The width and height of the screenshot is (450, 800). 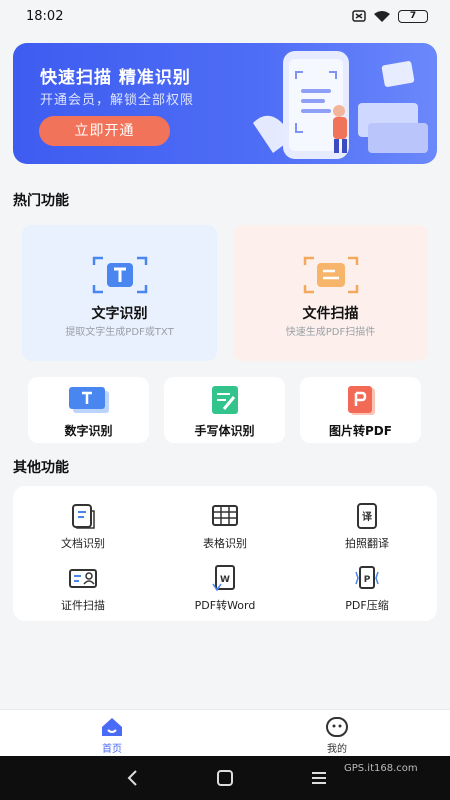 I want to click on wifi-icon, so click(x=382, y=16).